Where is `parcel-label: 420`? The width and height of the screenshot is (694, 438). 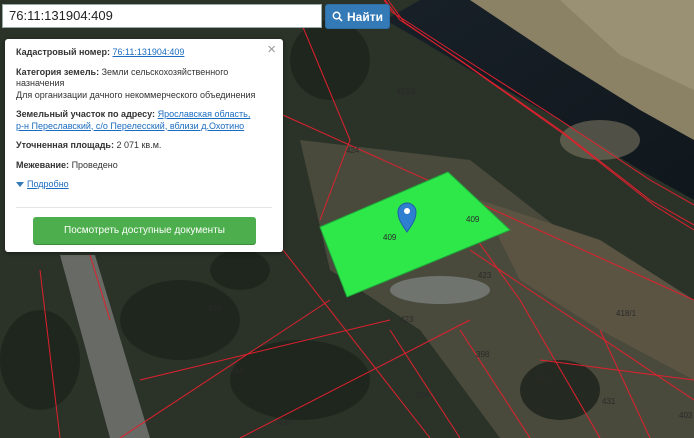 parcel-label: 420 is located at coordinates (284, 422).